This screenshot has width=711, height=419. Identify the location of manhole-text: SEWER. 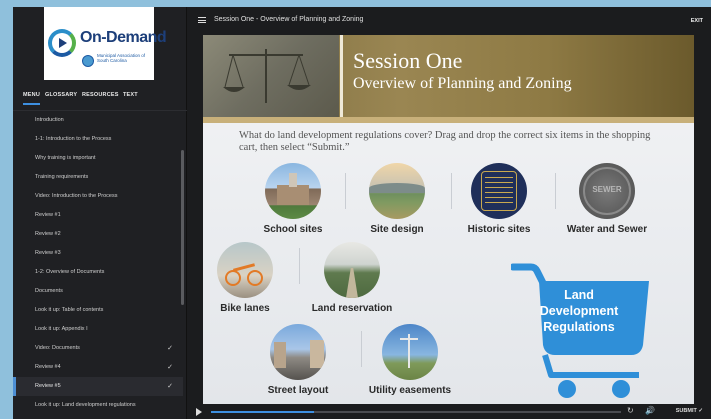
(607, 189).